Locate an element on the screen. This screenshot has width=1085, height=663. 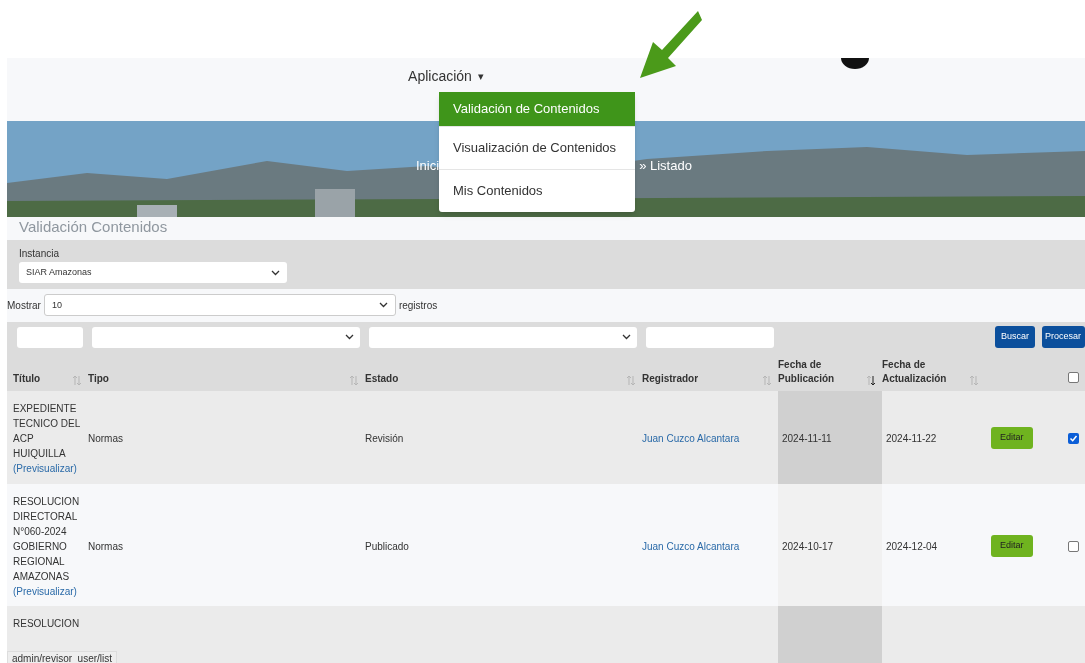
user-avatar-icon is located at coordinates (855, 63).